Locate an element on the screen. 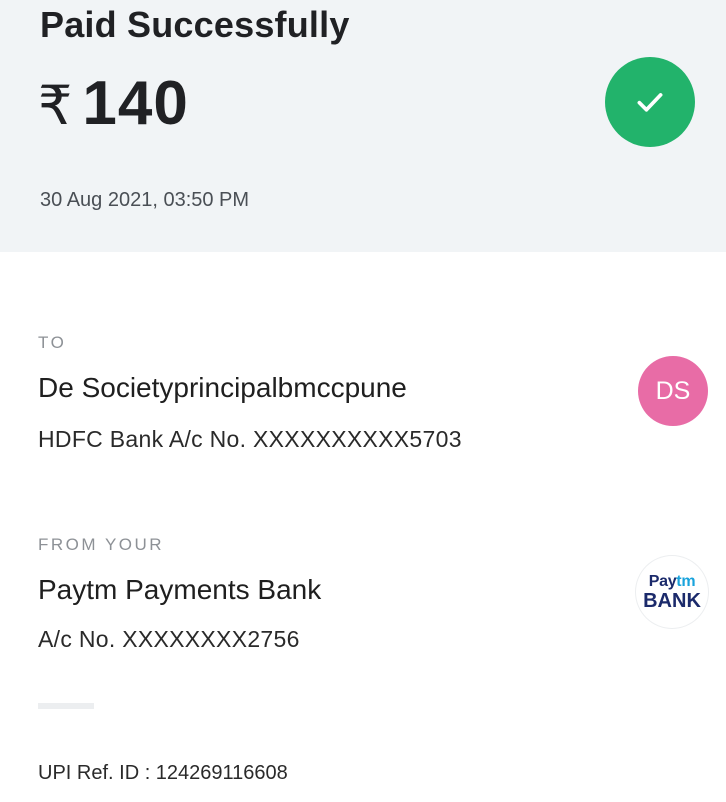 Image resolution: width=726 pixels, height=802 pixels. check-glyph is located at coordinates (650, 102).